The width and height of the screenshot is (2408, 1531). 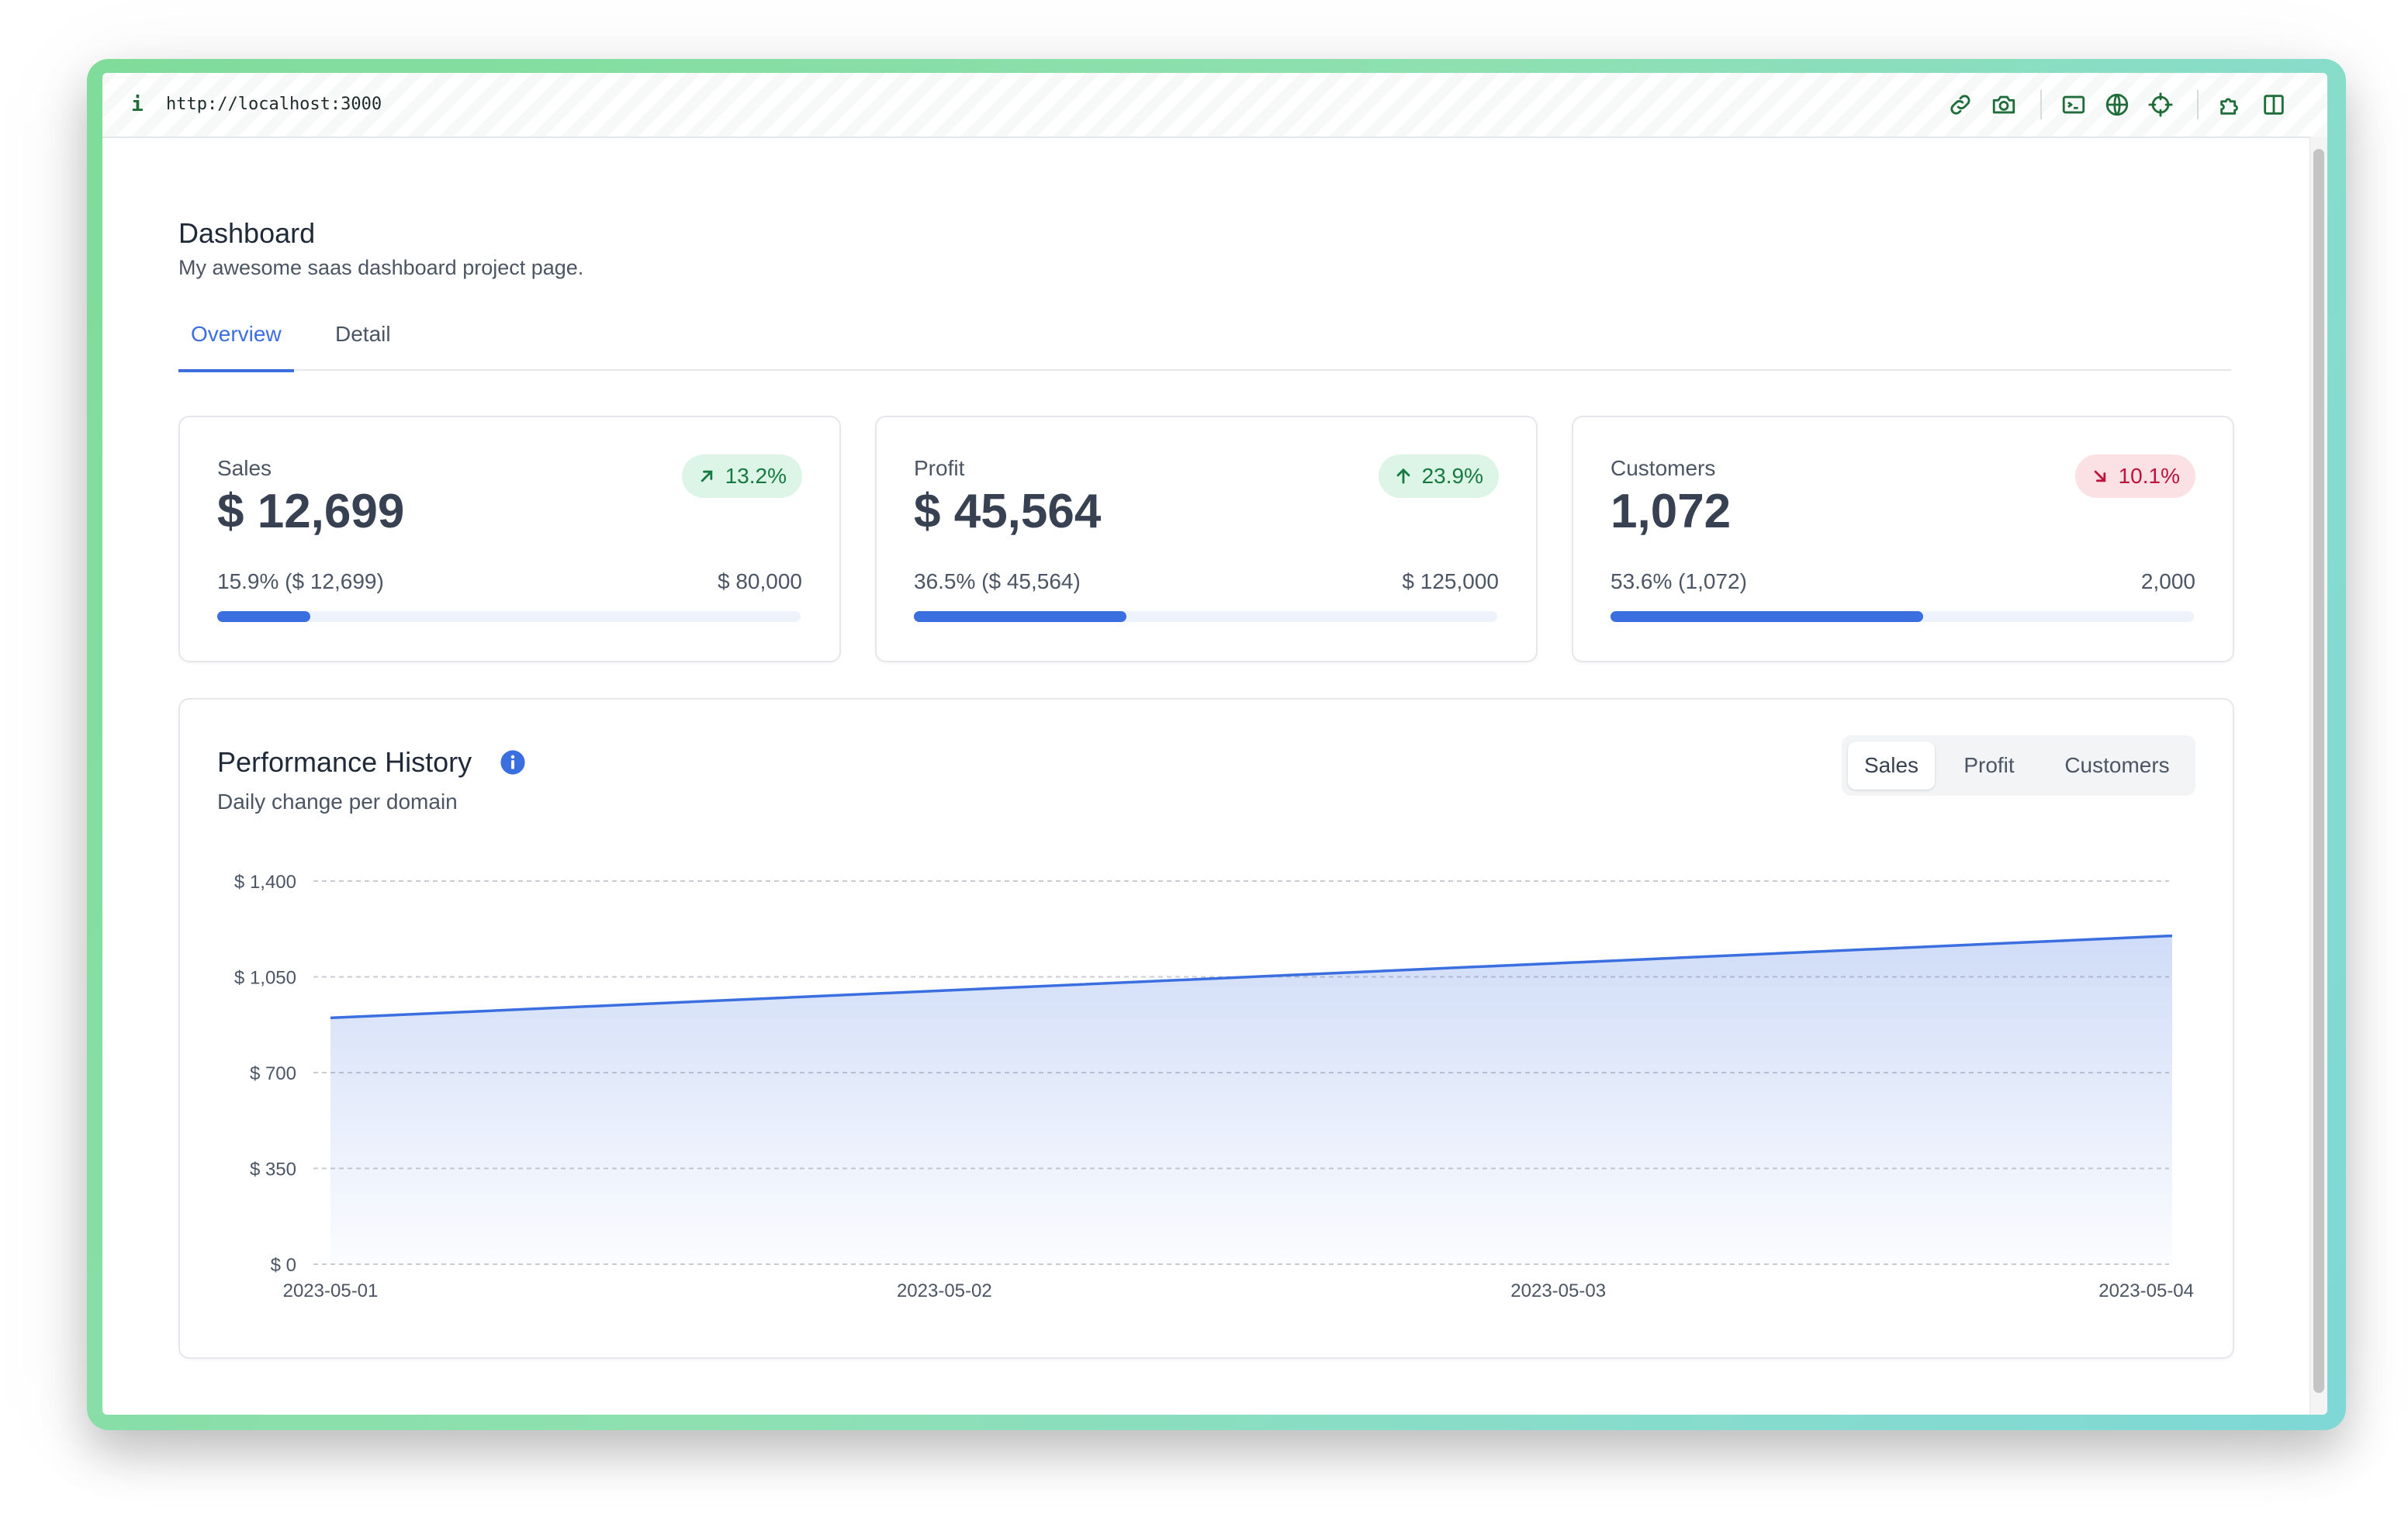 I want to click on trend-badge: 23.9%, so click(x=1438, y=476).